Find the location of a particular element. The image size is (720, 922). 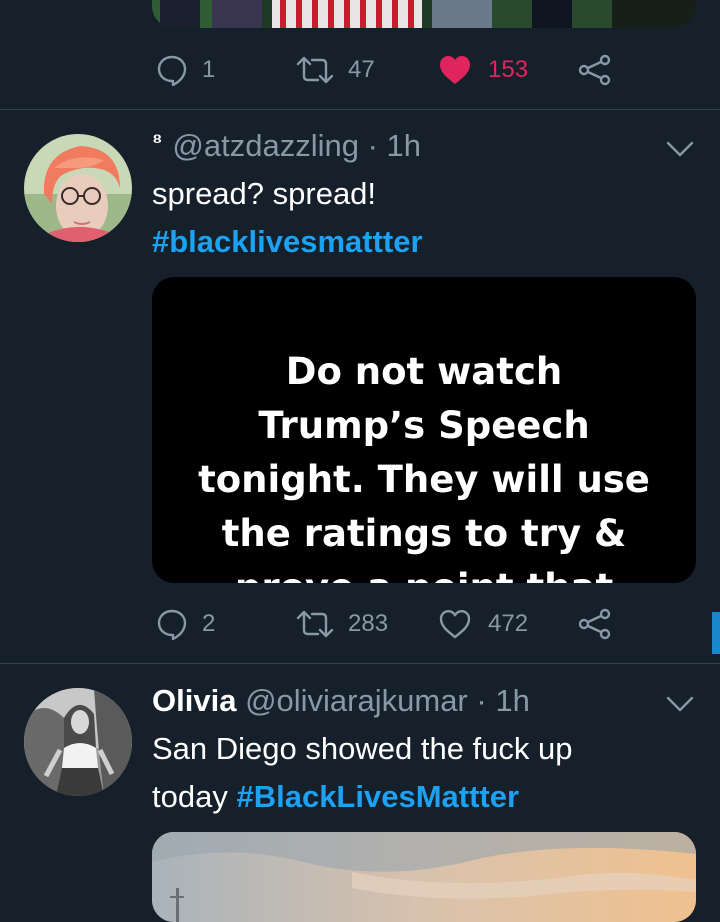

tweet-text: spread? spread! is located at coordinates (264, 193).